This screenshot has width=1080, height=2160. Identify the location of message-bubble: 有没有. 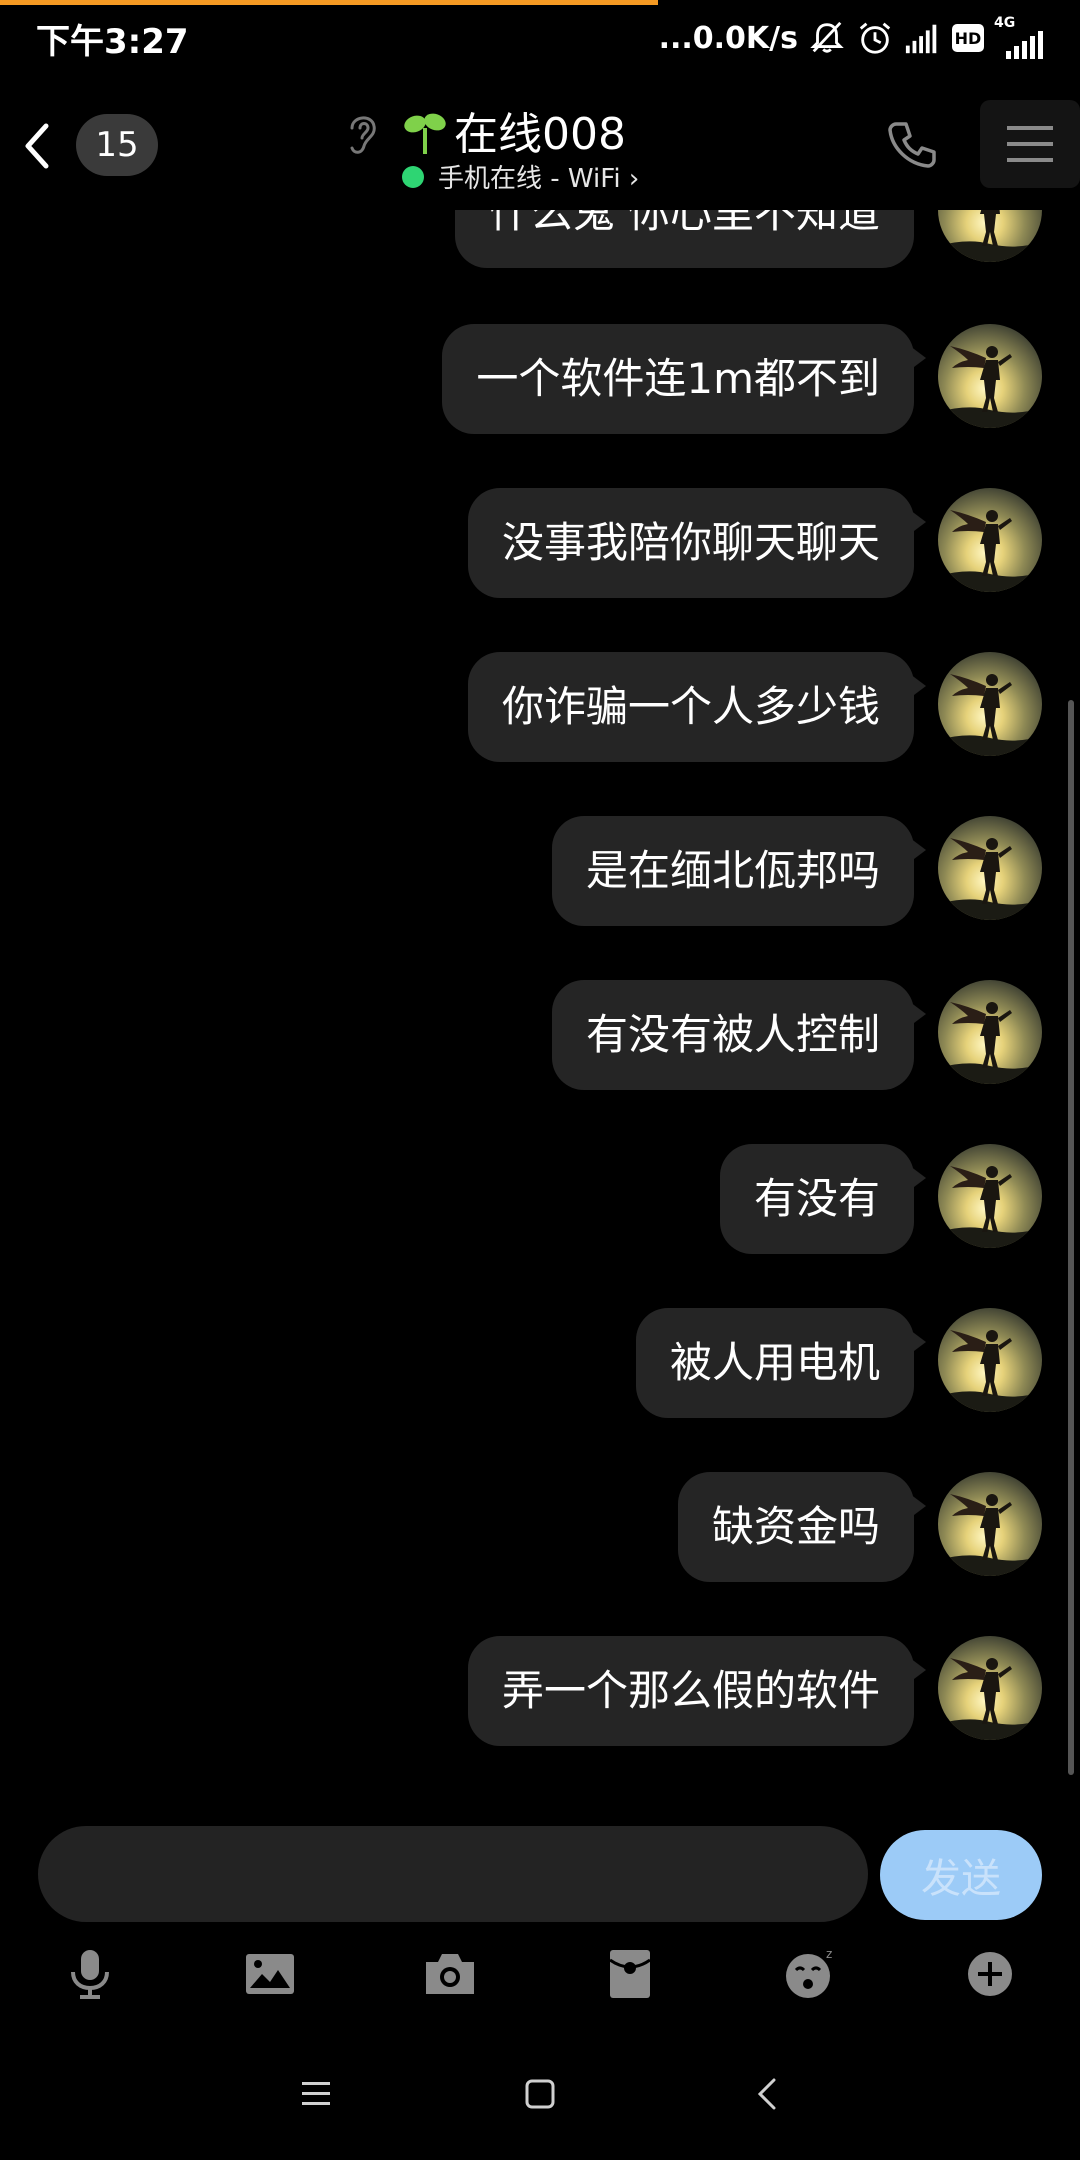
(823, 1199).